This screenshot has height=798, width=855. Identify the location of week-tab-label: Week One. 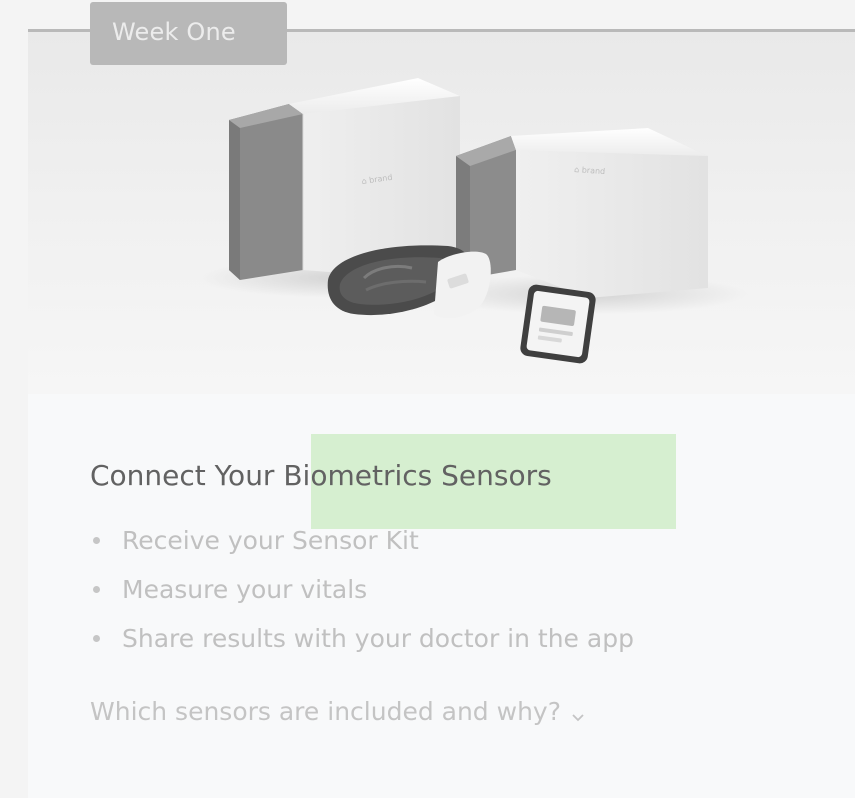
(188, 33).